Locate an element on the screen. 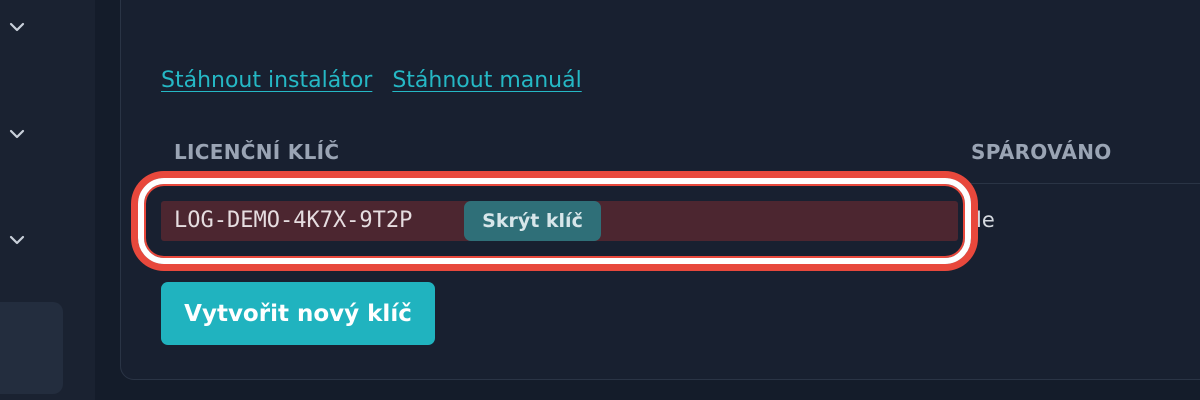 The height and width of the screenshot is (400, 1200). sidebar is located at coordinates (47, 200).